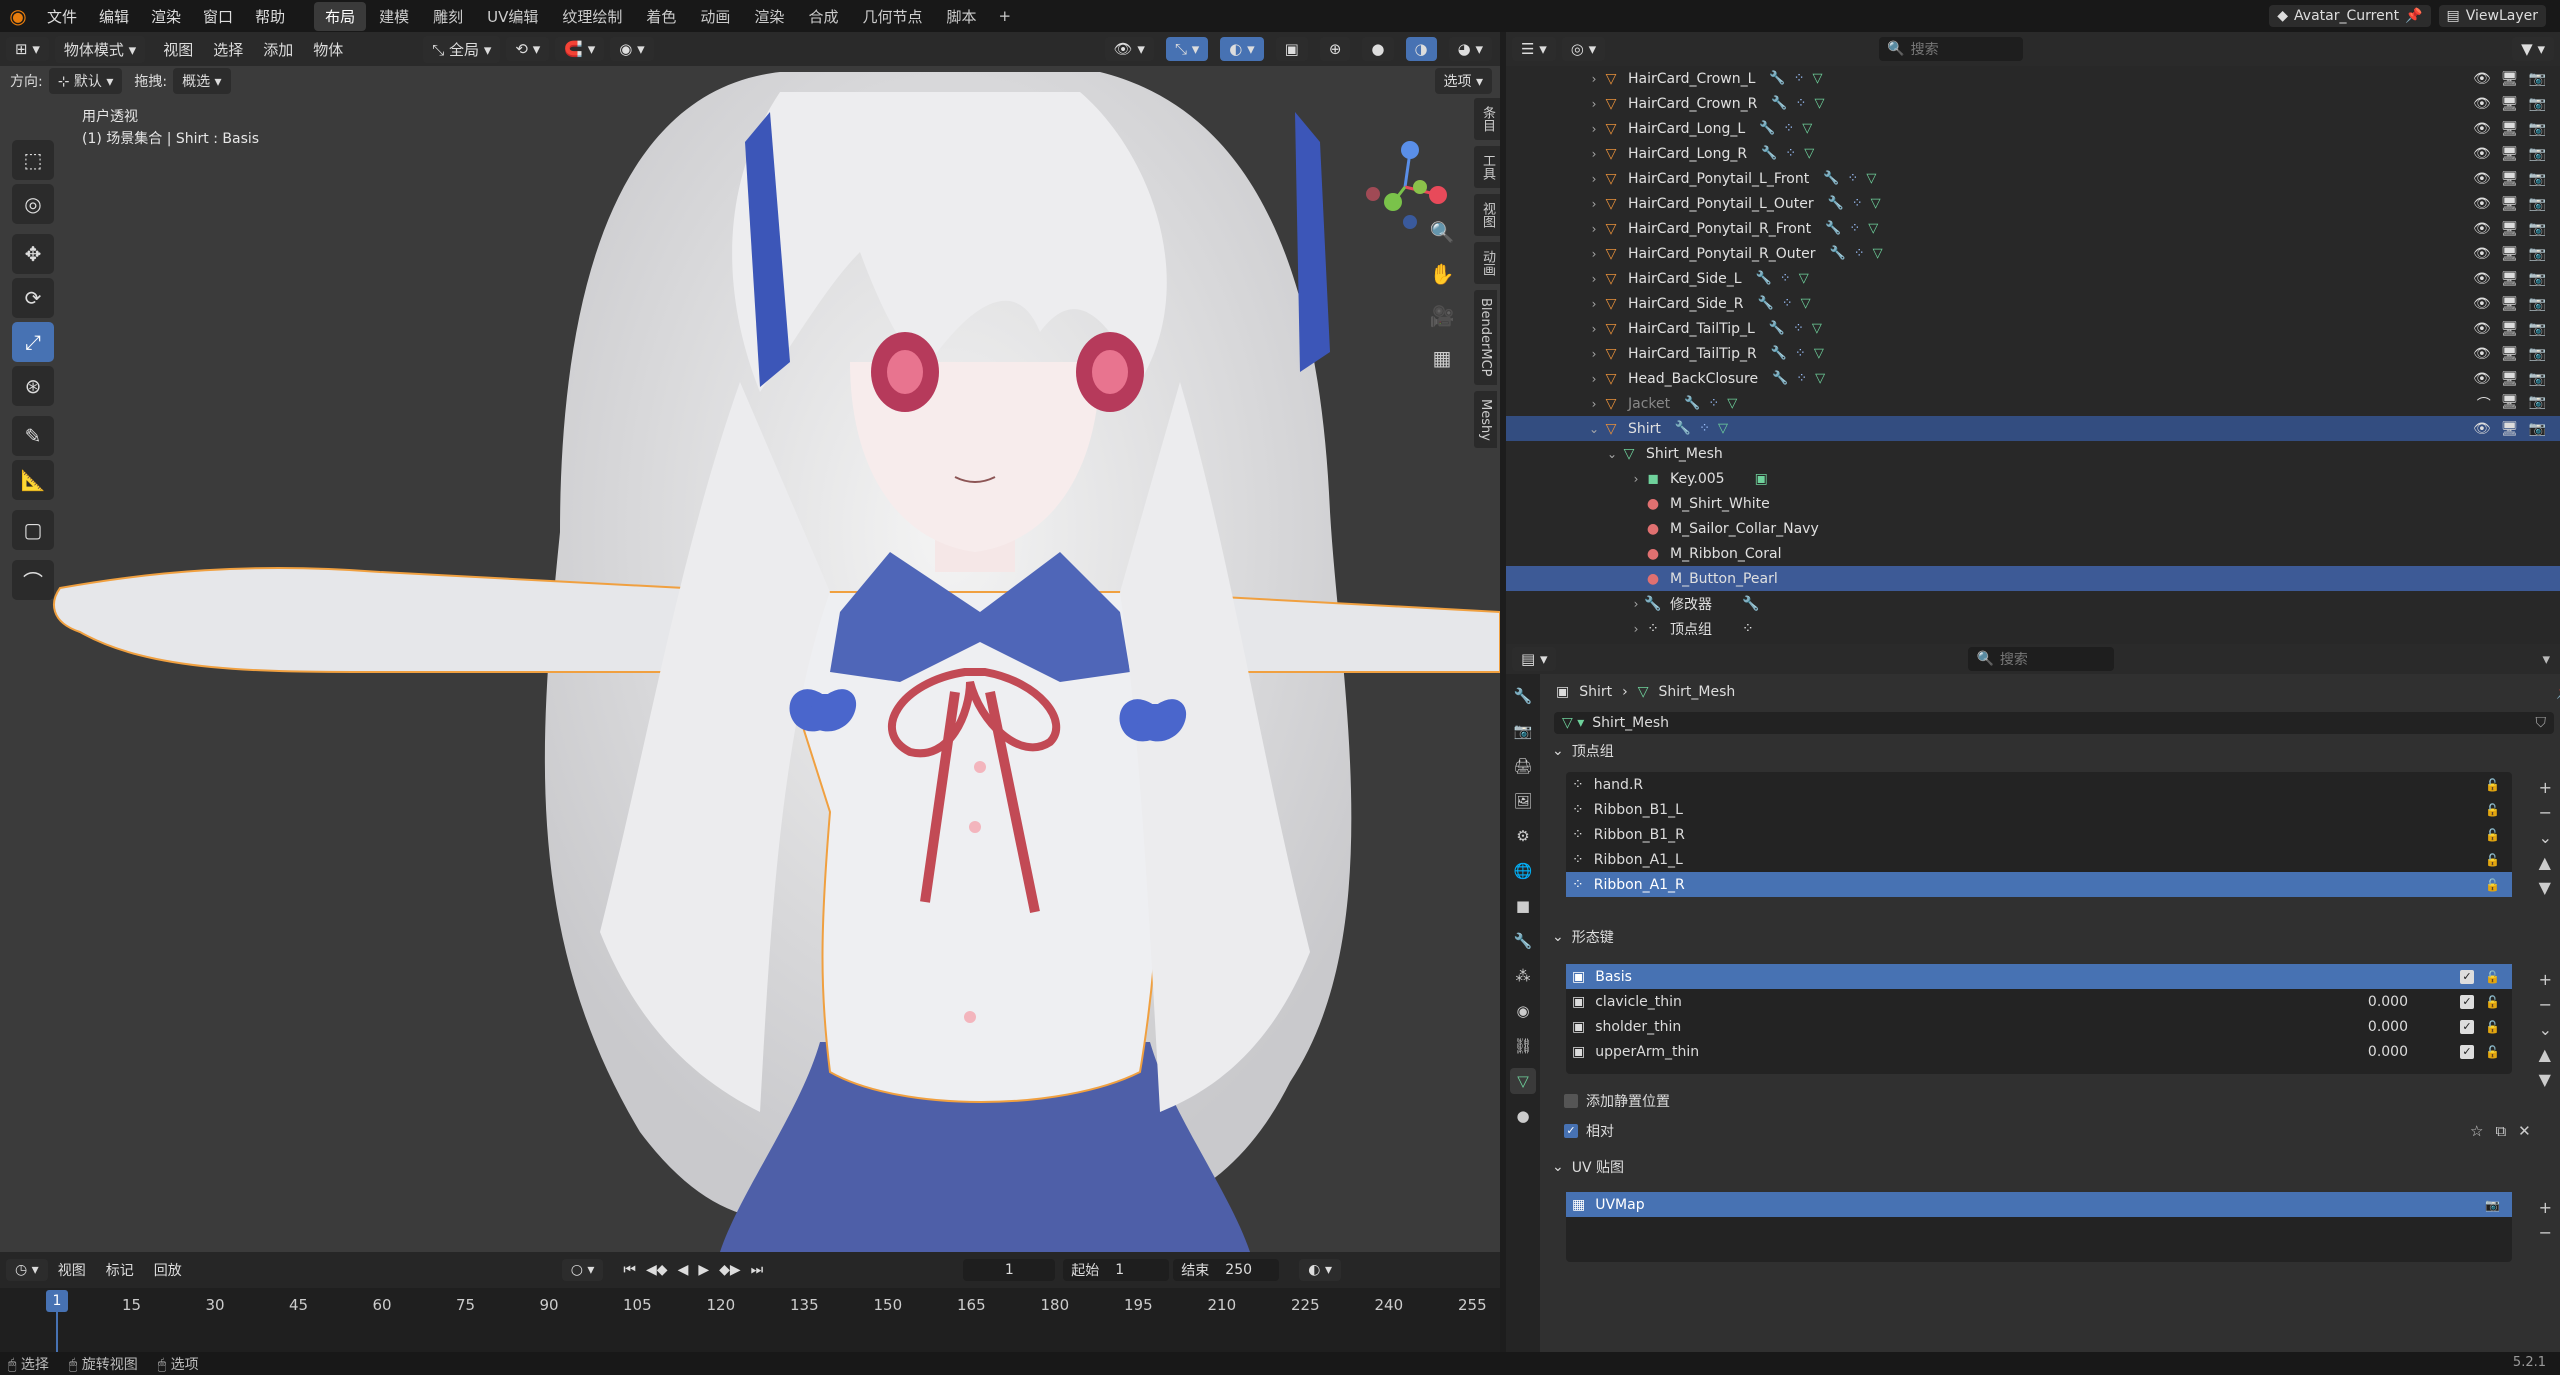 Image resolution: width=2560 pixels, height=1375 pixels. What do you see at coordinates (202, 81) in the screenshot?
I see `drag-selector: 概选 ▾` at bounding box center [202, 81].